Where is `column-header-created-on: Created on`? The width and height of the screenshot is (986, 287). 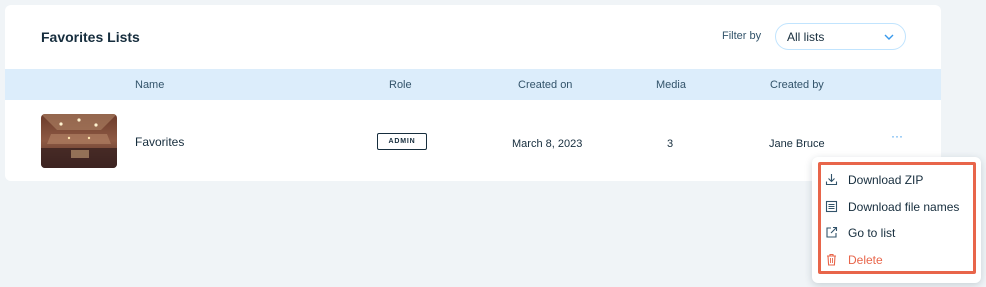
column-header-created-on: Created on is located at coordinates (545, 85).